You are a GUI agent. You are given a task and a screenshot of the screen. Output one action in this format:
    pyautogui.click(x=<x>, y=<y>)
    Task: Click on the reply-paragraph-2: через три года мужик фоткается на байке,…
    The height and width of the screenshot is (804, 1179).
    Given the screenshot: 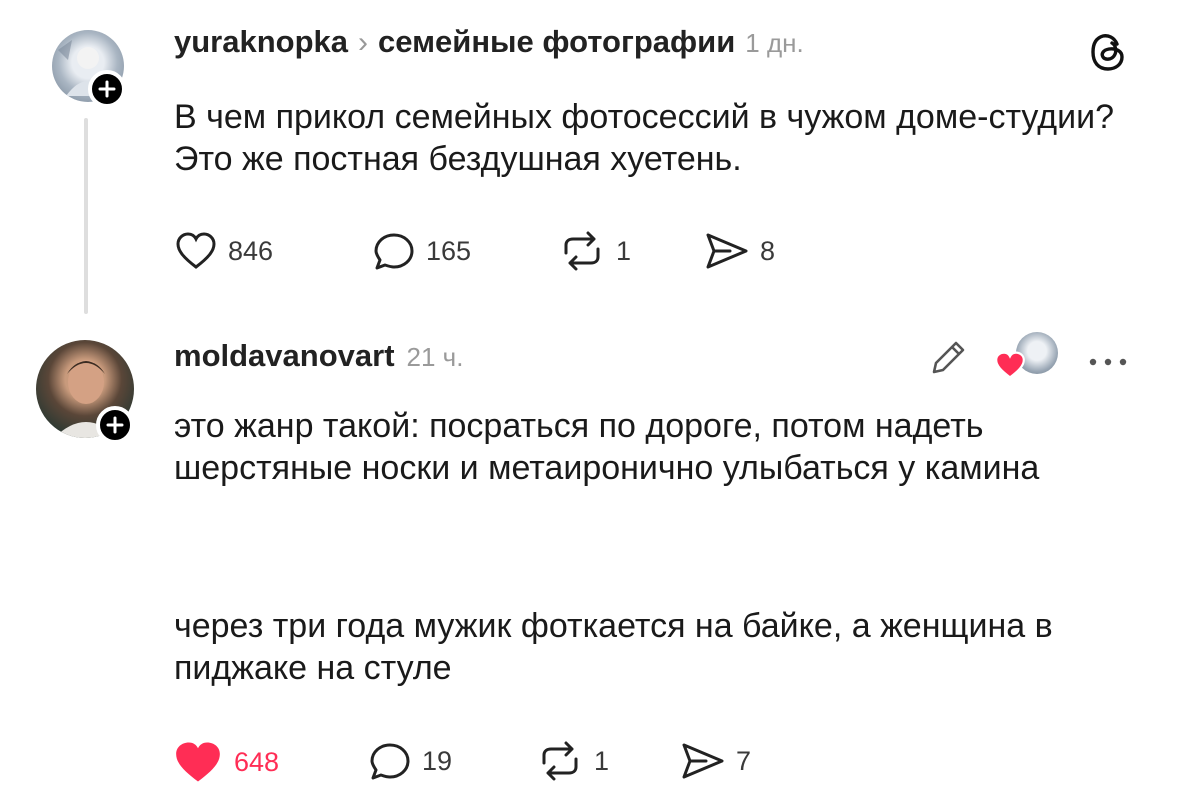 What is the action you would take?
    pyautogui.click(x=613, y=647)
    